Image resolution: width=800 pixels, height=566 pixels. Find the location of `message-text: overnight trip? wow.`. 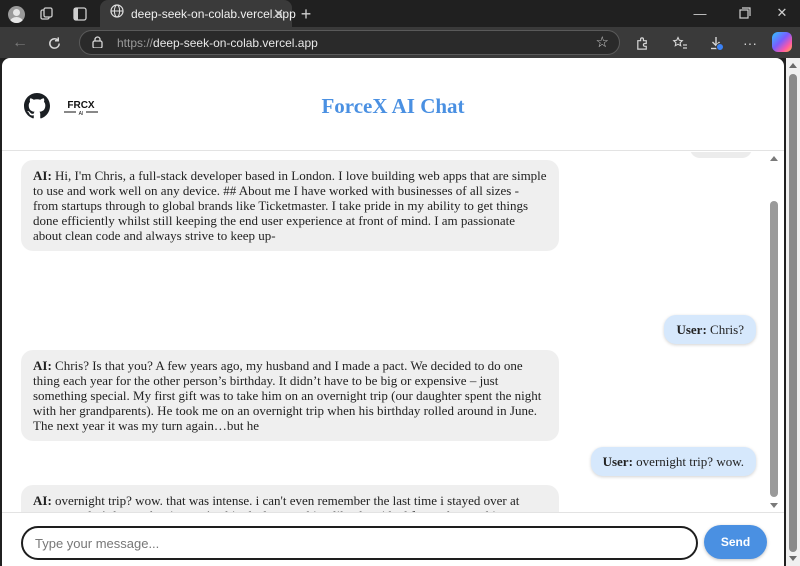

message-text: overnight trip? wow. is located at coordinates (688, 461).